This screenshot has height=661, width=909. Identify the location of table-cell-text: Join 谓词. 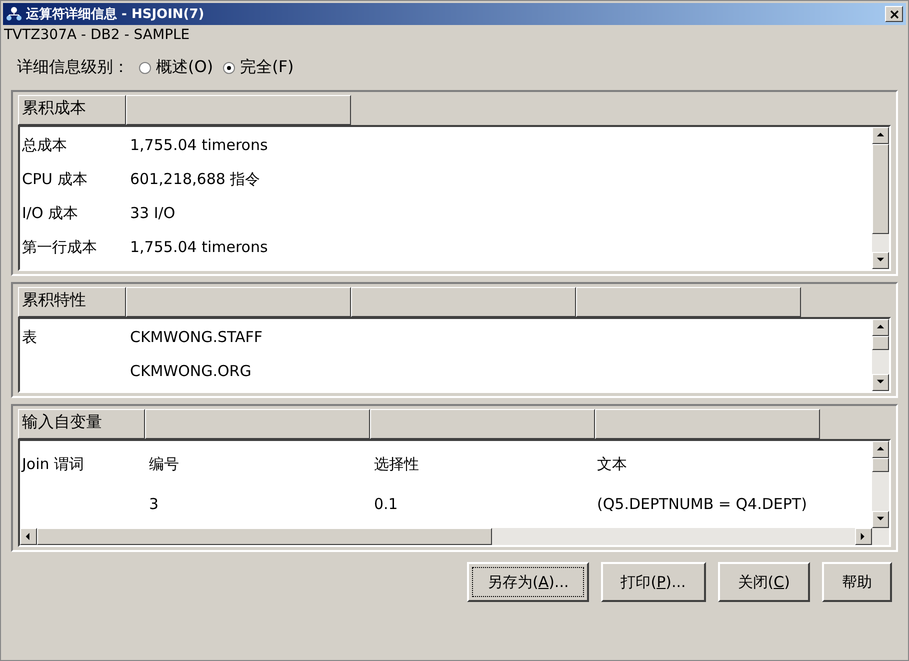
(53, 464).